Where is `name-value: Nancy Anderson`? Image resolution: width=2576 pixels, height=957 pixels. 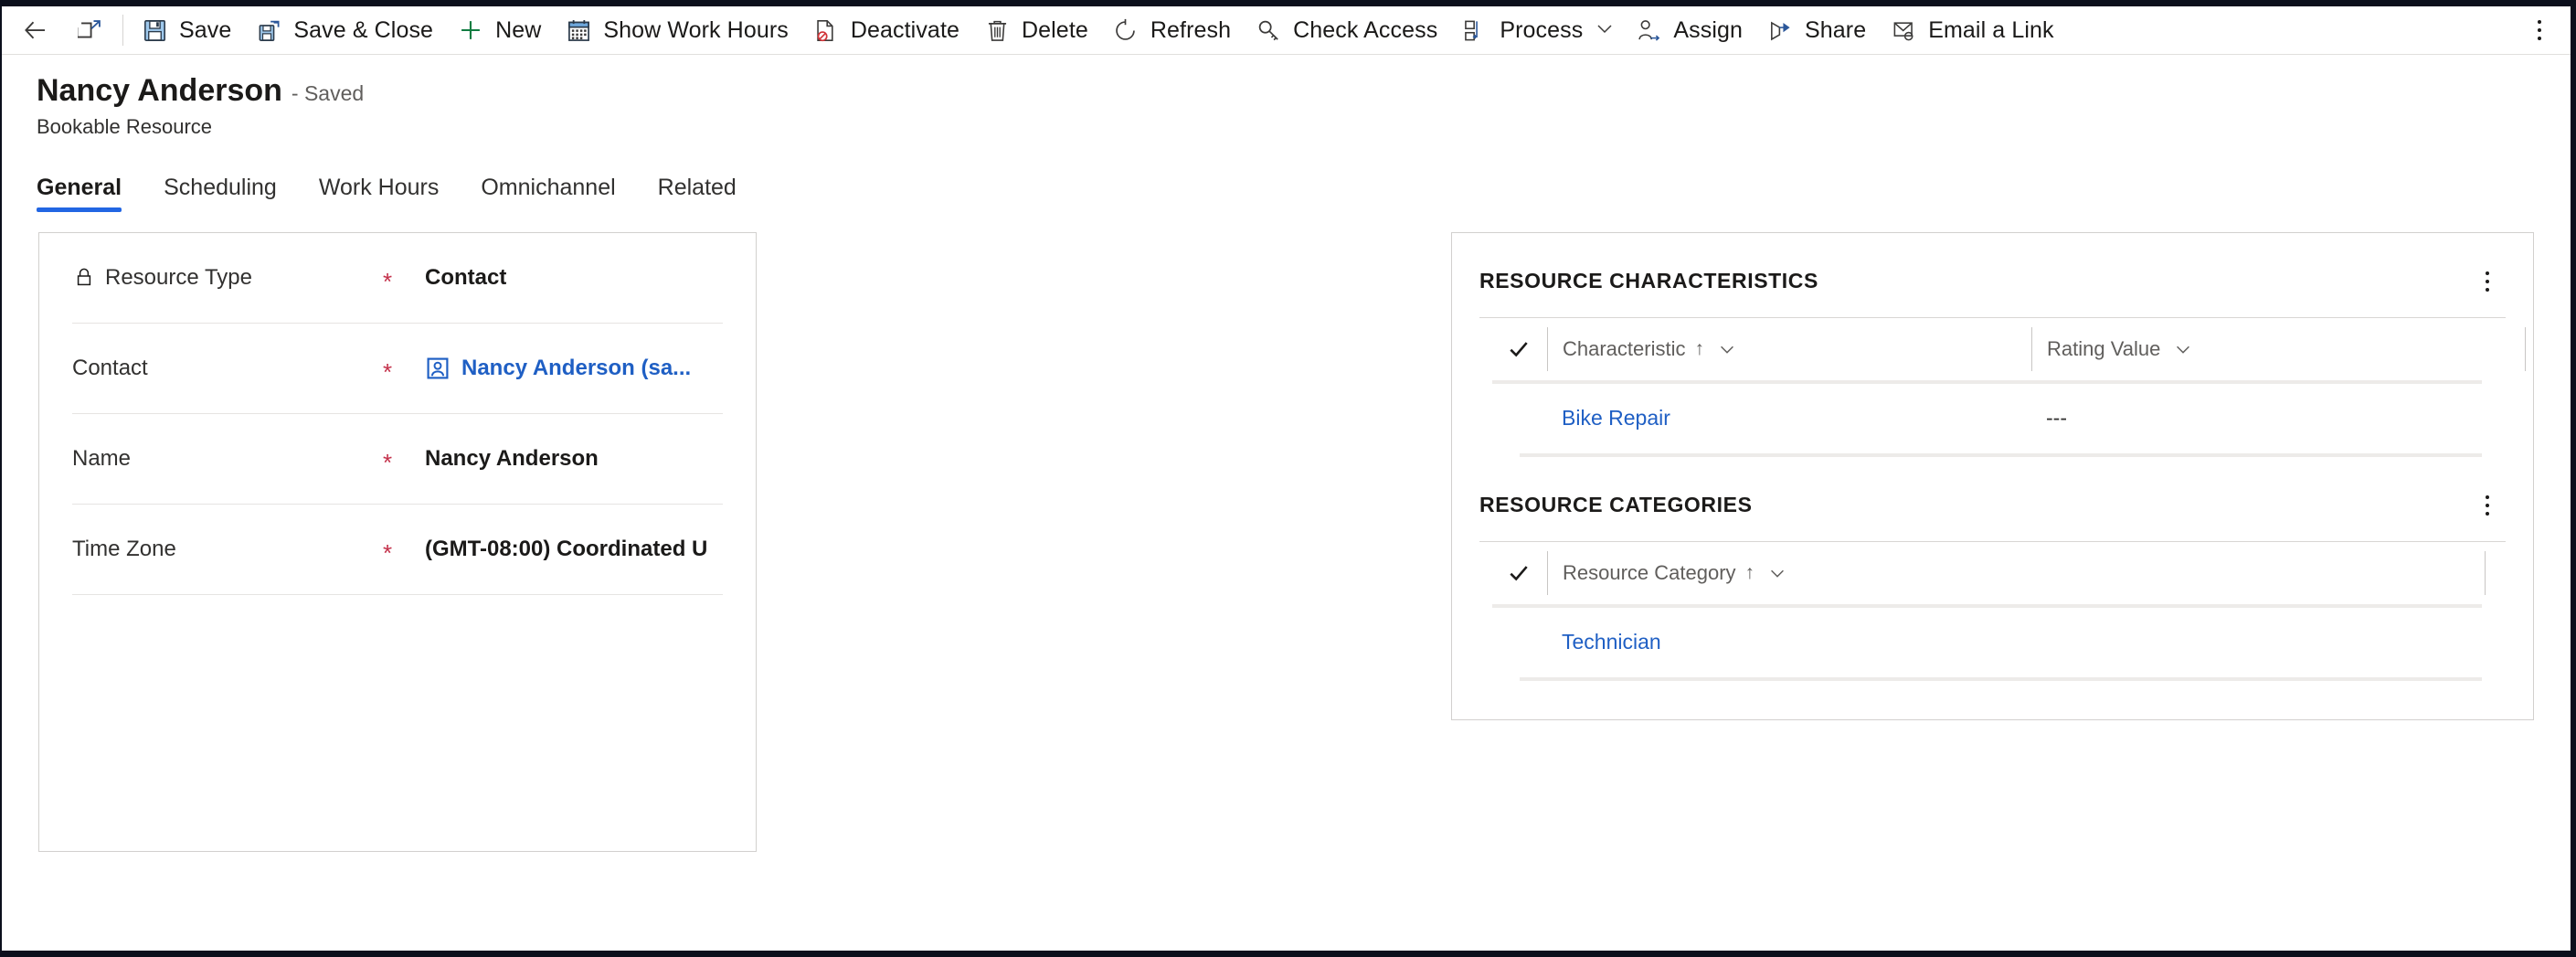 name-value: Nancy Anderson is located at coordinates (512, 459).